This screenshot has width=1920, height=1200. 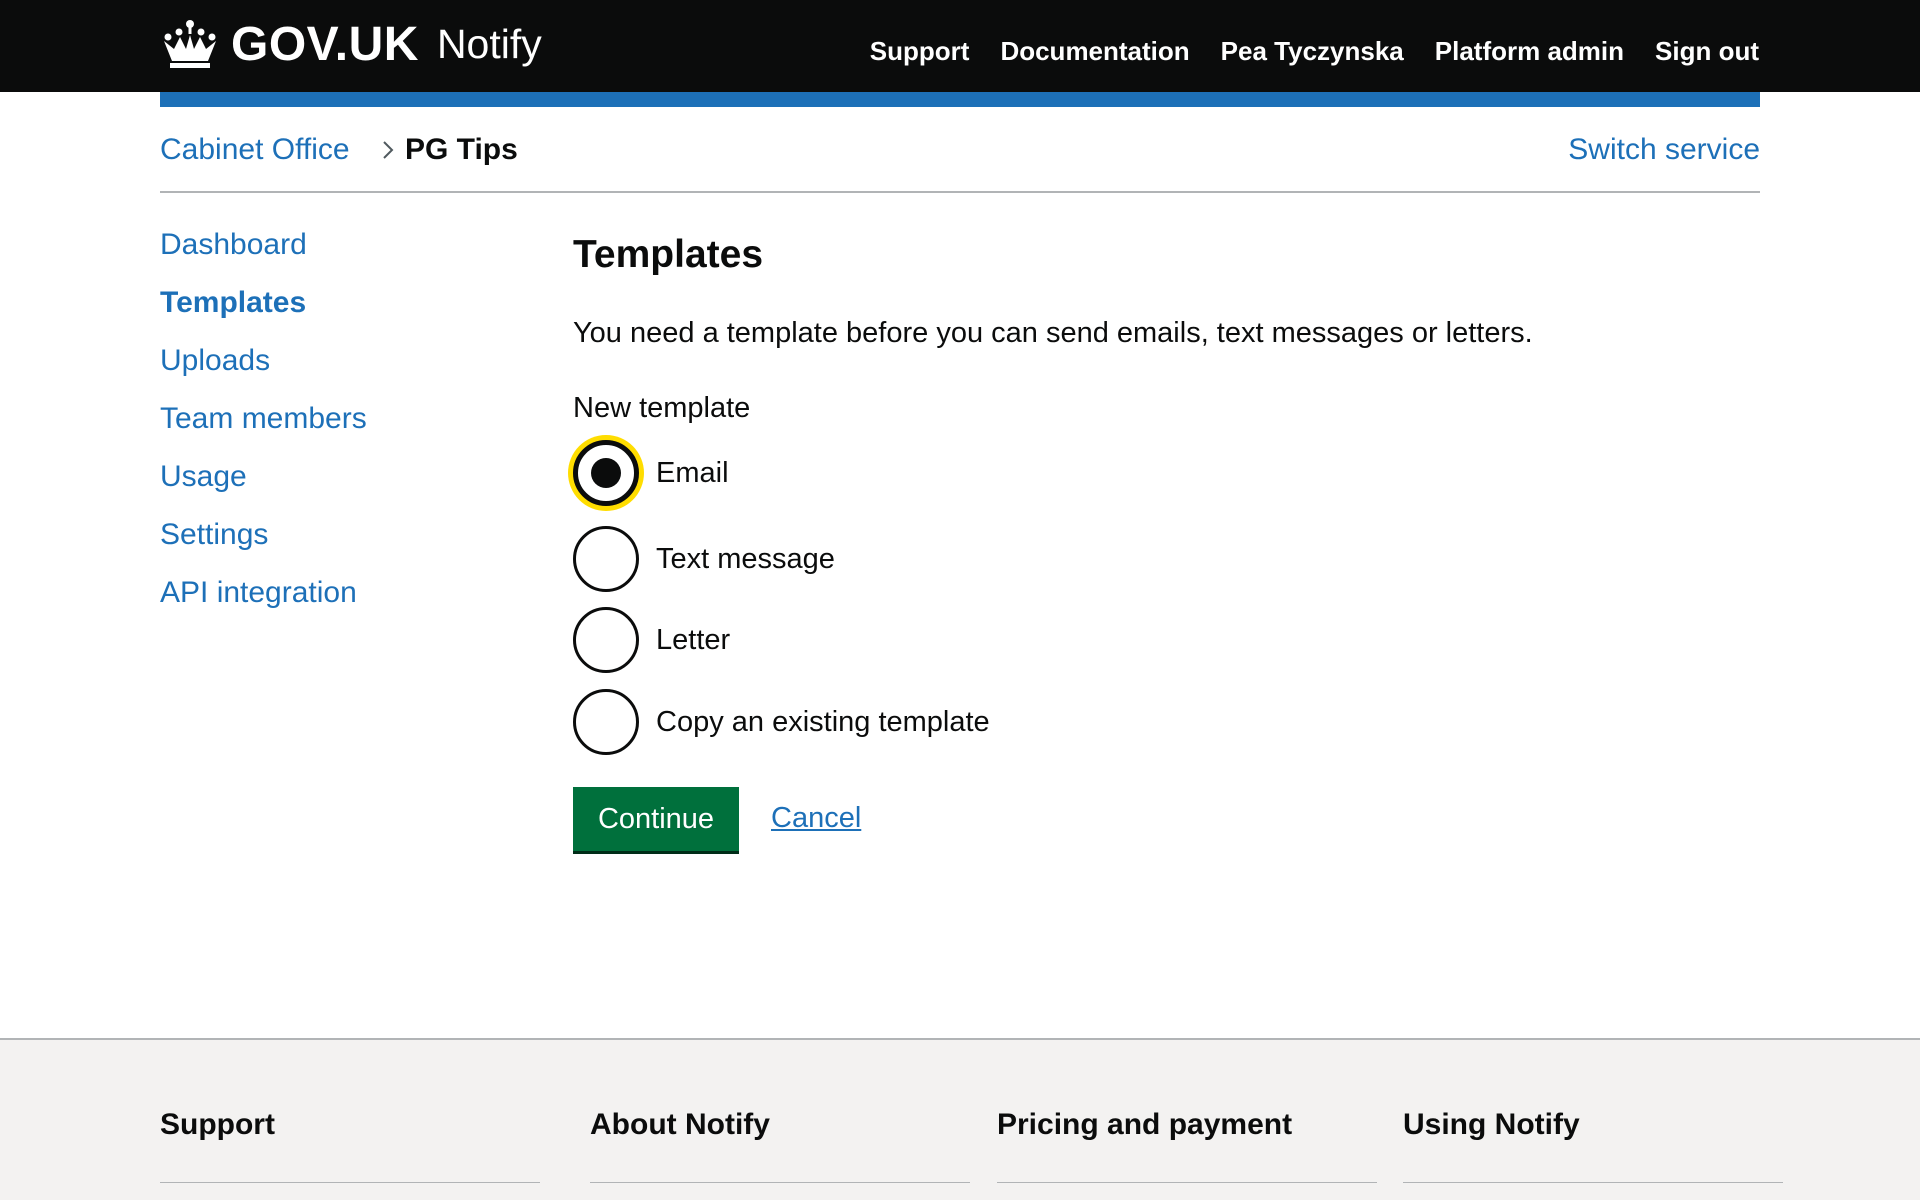 What do you see at coordinates (1187, 1145) in the screenshot?
I see `footer-column-pricing: Pricing and payment` at bounding box center [1187, 1145].